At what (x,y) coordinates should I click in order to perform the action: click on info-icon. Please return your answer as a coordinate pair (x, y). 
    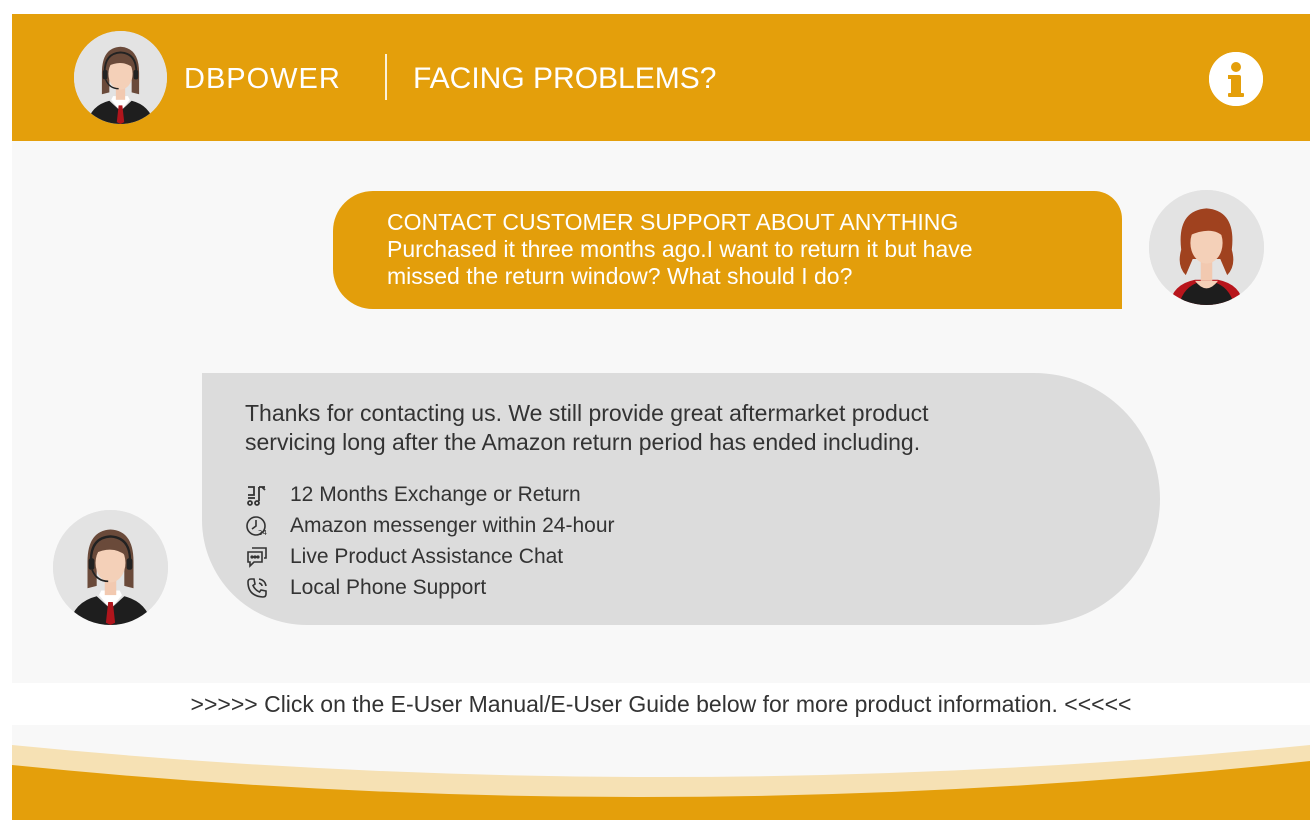
    Looking at the image, I should click on (1236, 79).